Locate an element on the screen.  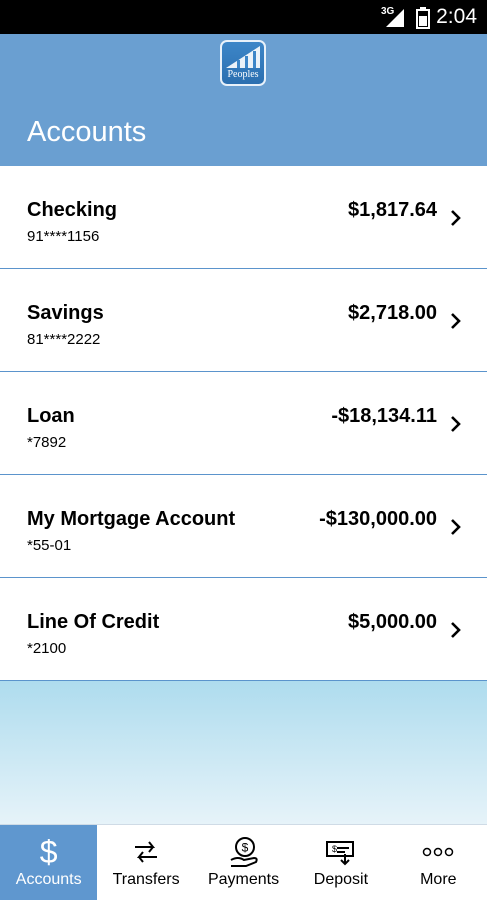
tab-label: Accounts is located at coordinates (48, 879).